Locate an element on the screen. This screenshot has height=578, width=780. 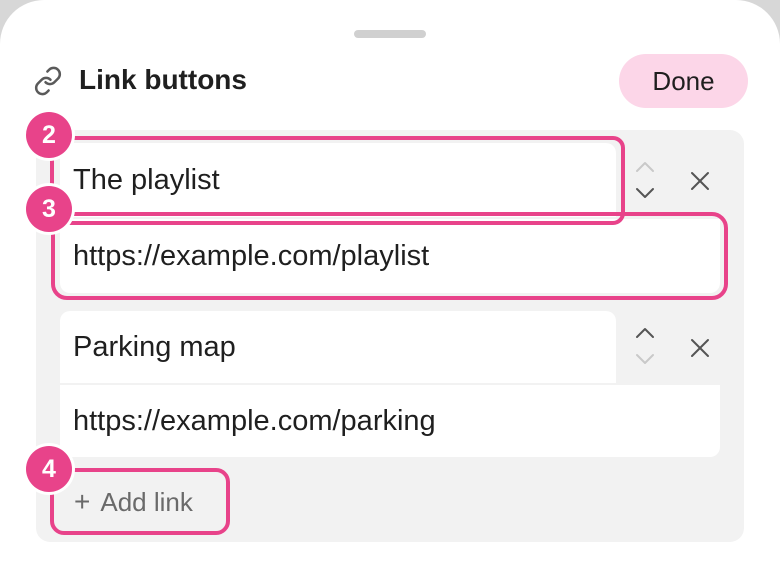
sheet-title: Link buttons is located at coordinates (163, 79).